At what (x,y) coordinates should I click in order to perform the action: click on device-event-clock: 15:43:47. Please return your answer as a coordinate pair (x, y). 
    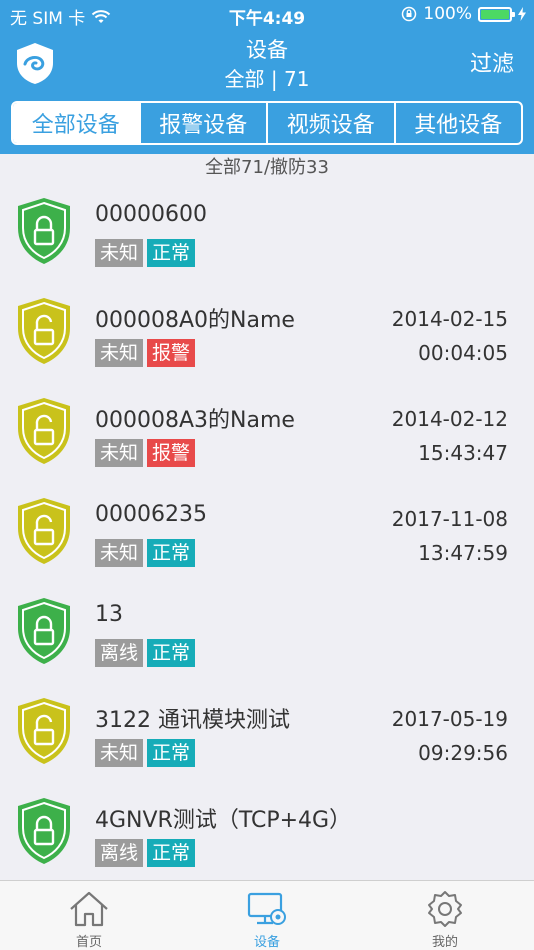
    Looking at the image, I should click on (463, 453).